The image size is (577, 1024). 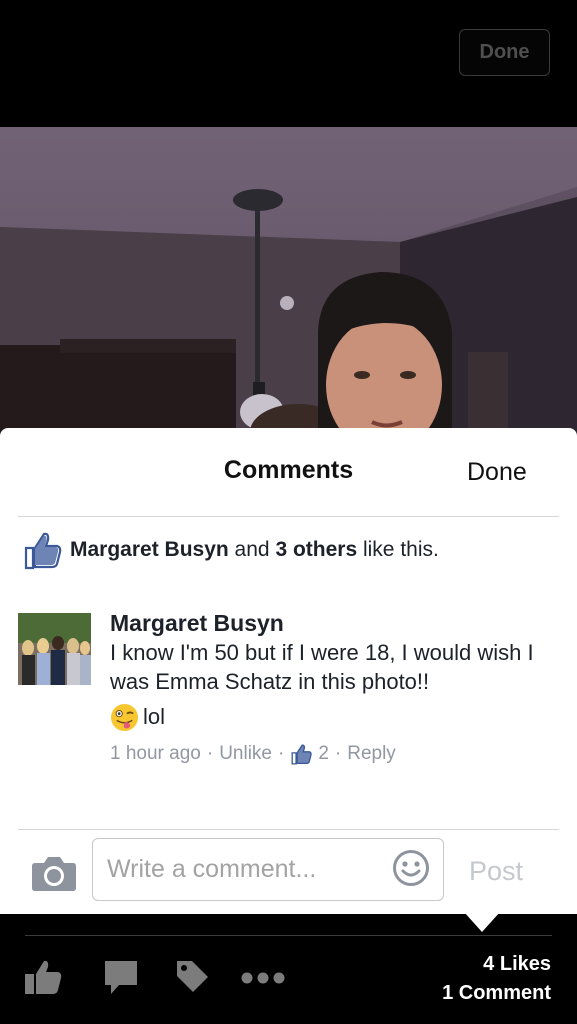 I want to click on avatar, so click(x=54, y=649).